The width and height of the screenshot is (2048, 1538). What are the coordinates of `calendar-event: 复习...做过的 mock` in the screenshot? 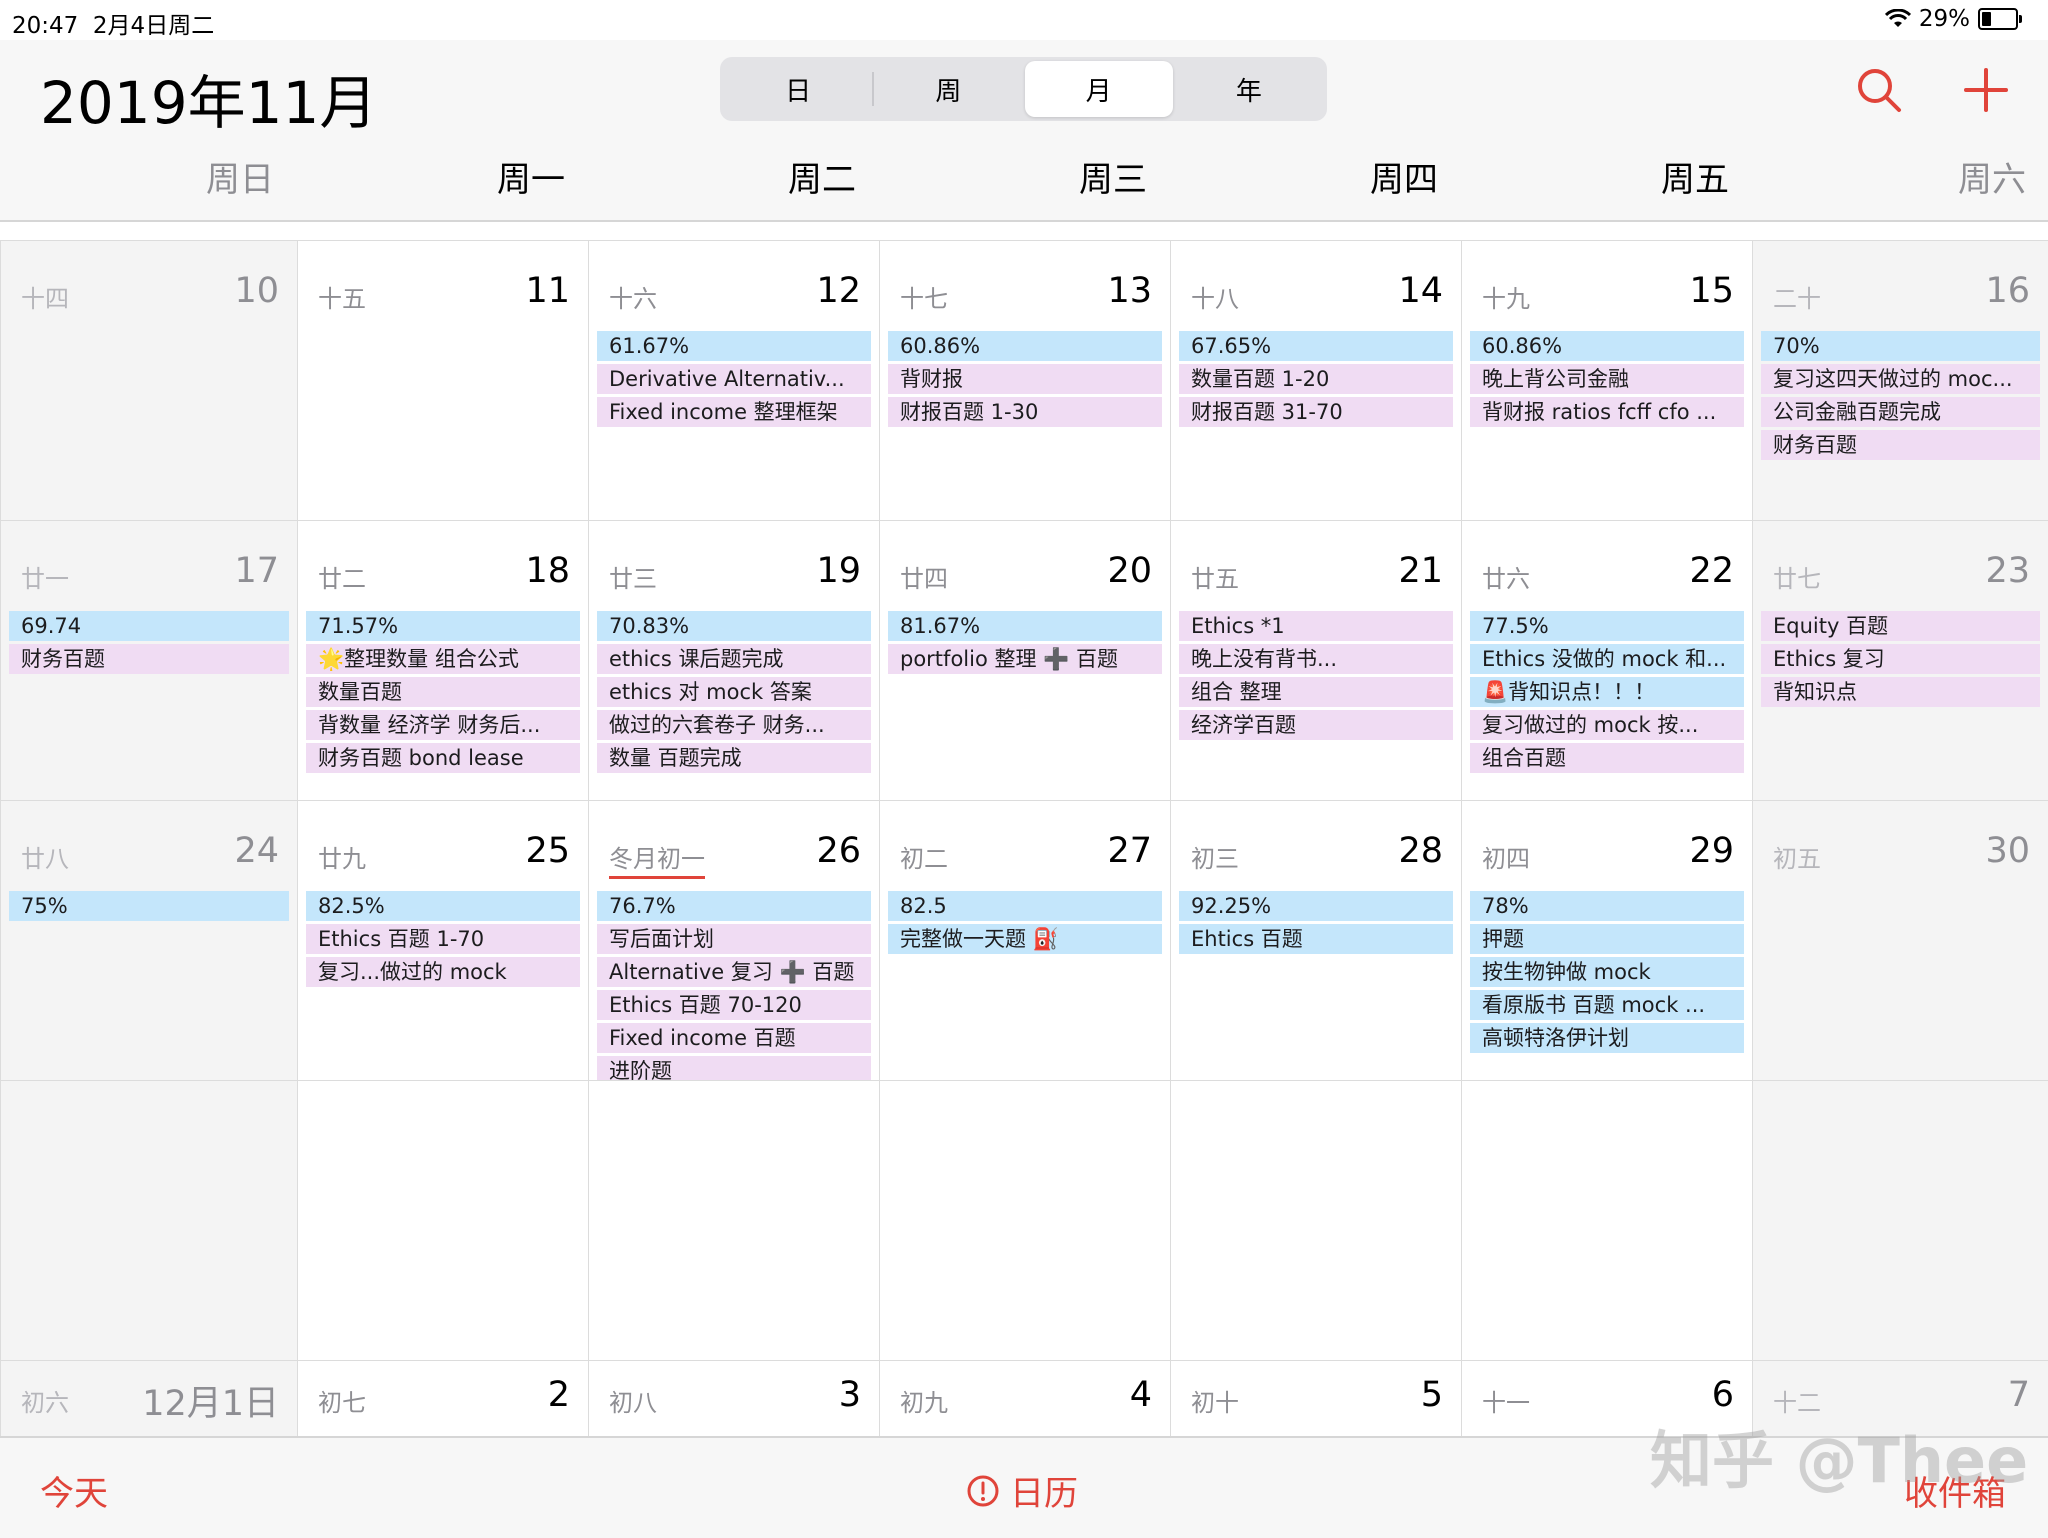 It's located at (443, 972).